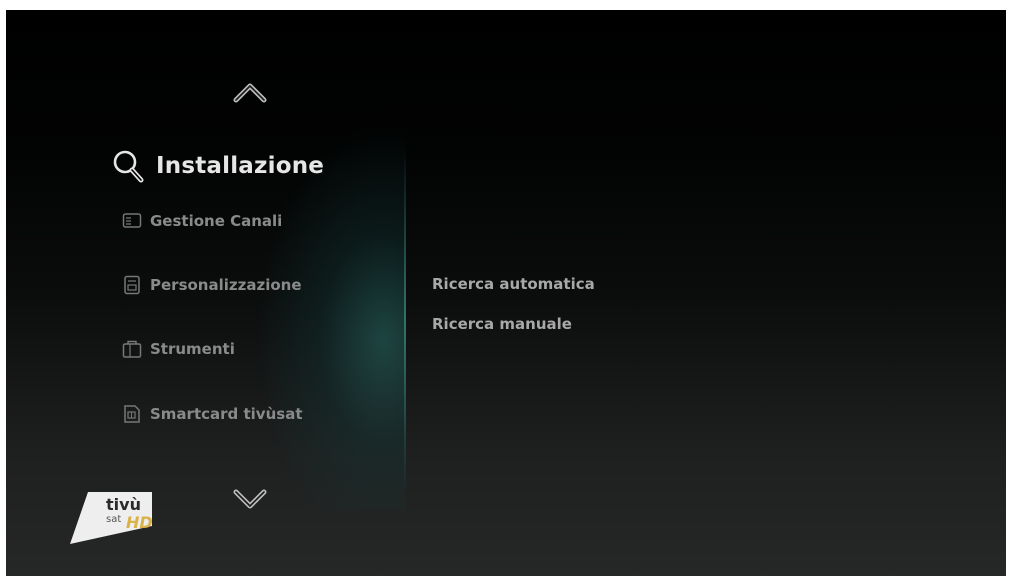 The image size is (1011, 576). What do you see at coordinates (192, 349) in the screenshot?
I see `menu-item-label: Strumenti` at bounding box center [192, 349].